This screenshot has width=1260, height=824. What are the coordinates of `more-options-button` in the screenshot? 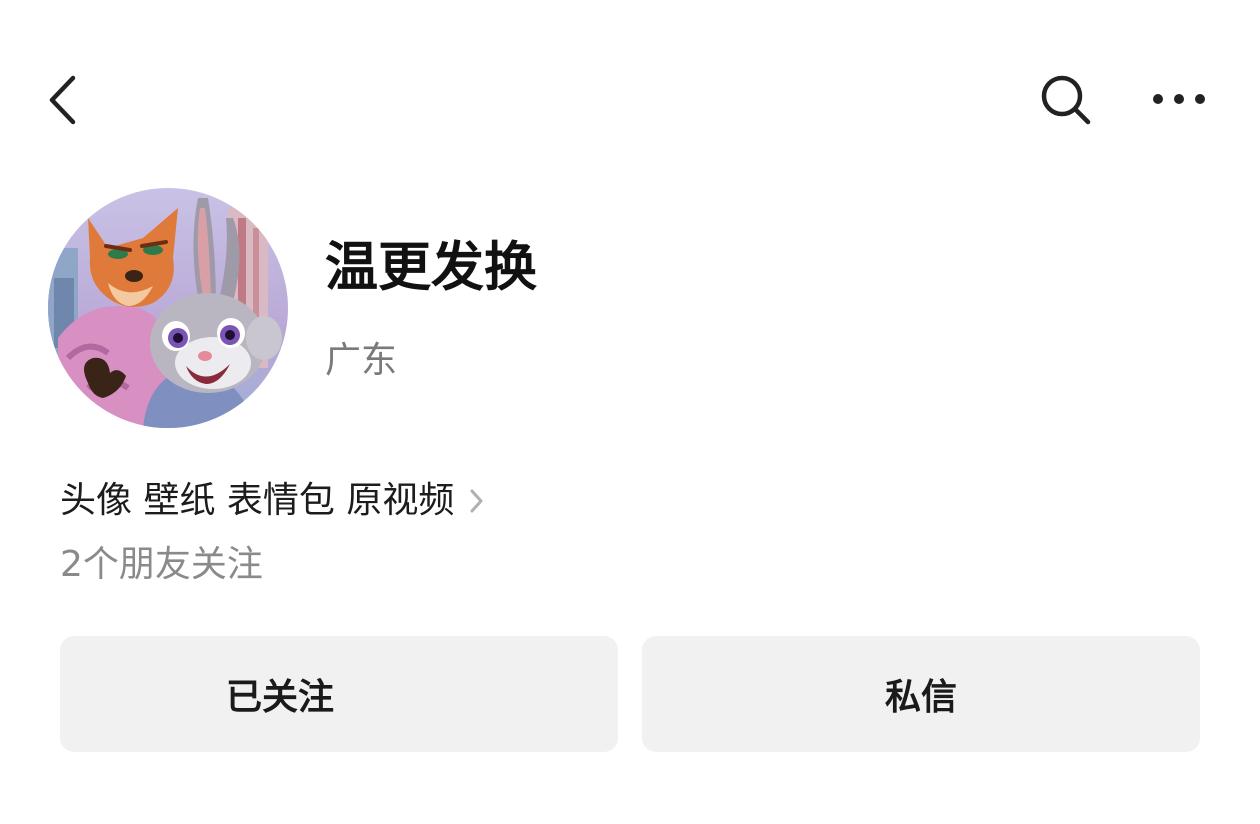 It's located at (1179, 99).